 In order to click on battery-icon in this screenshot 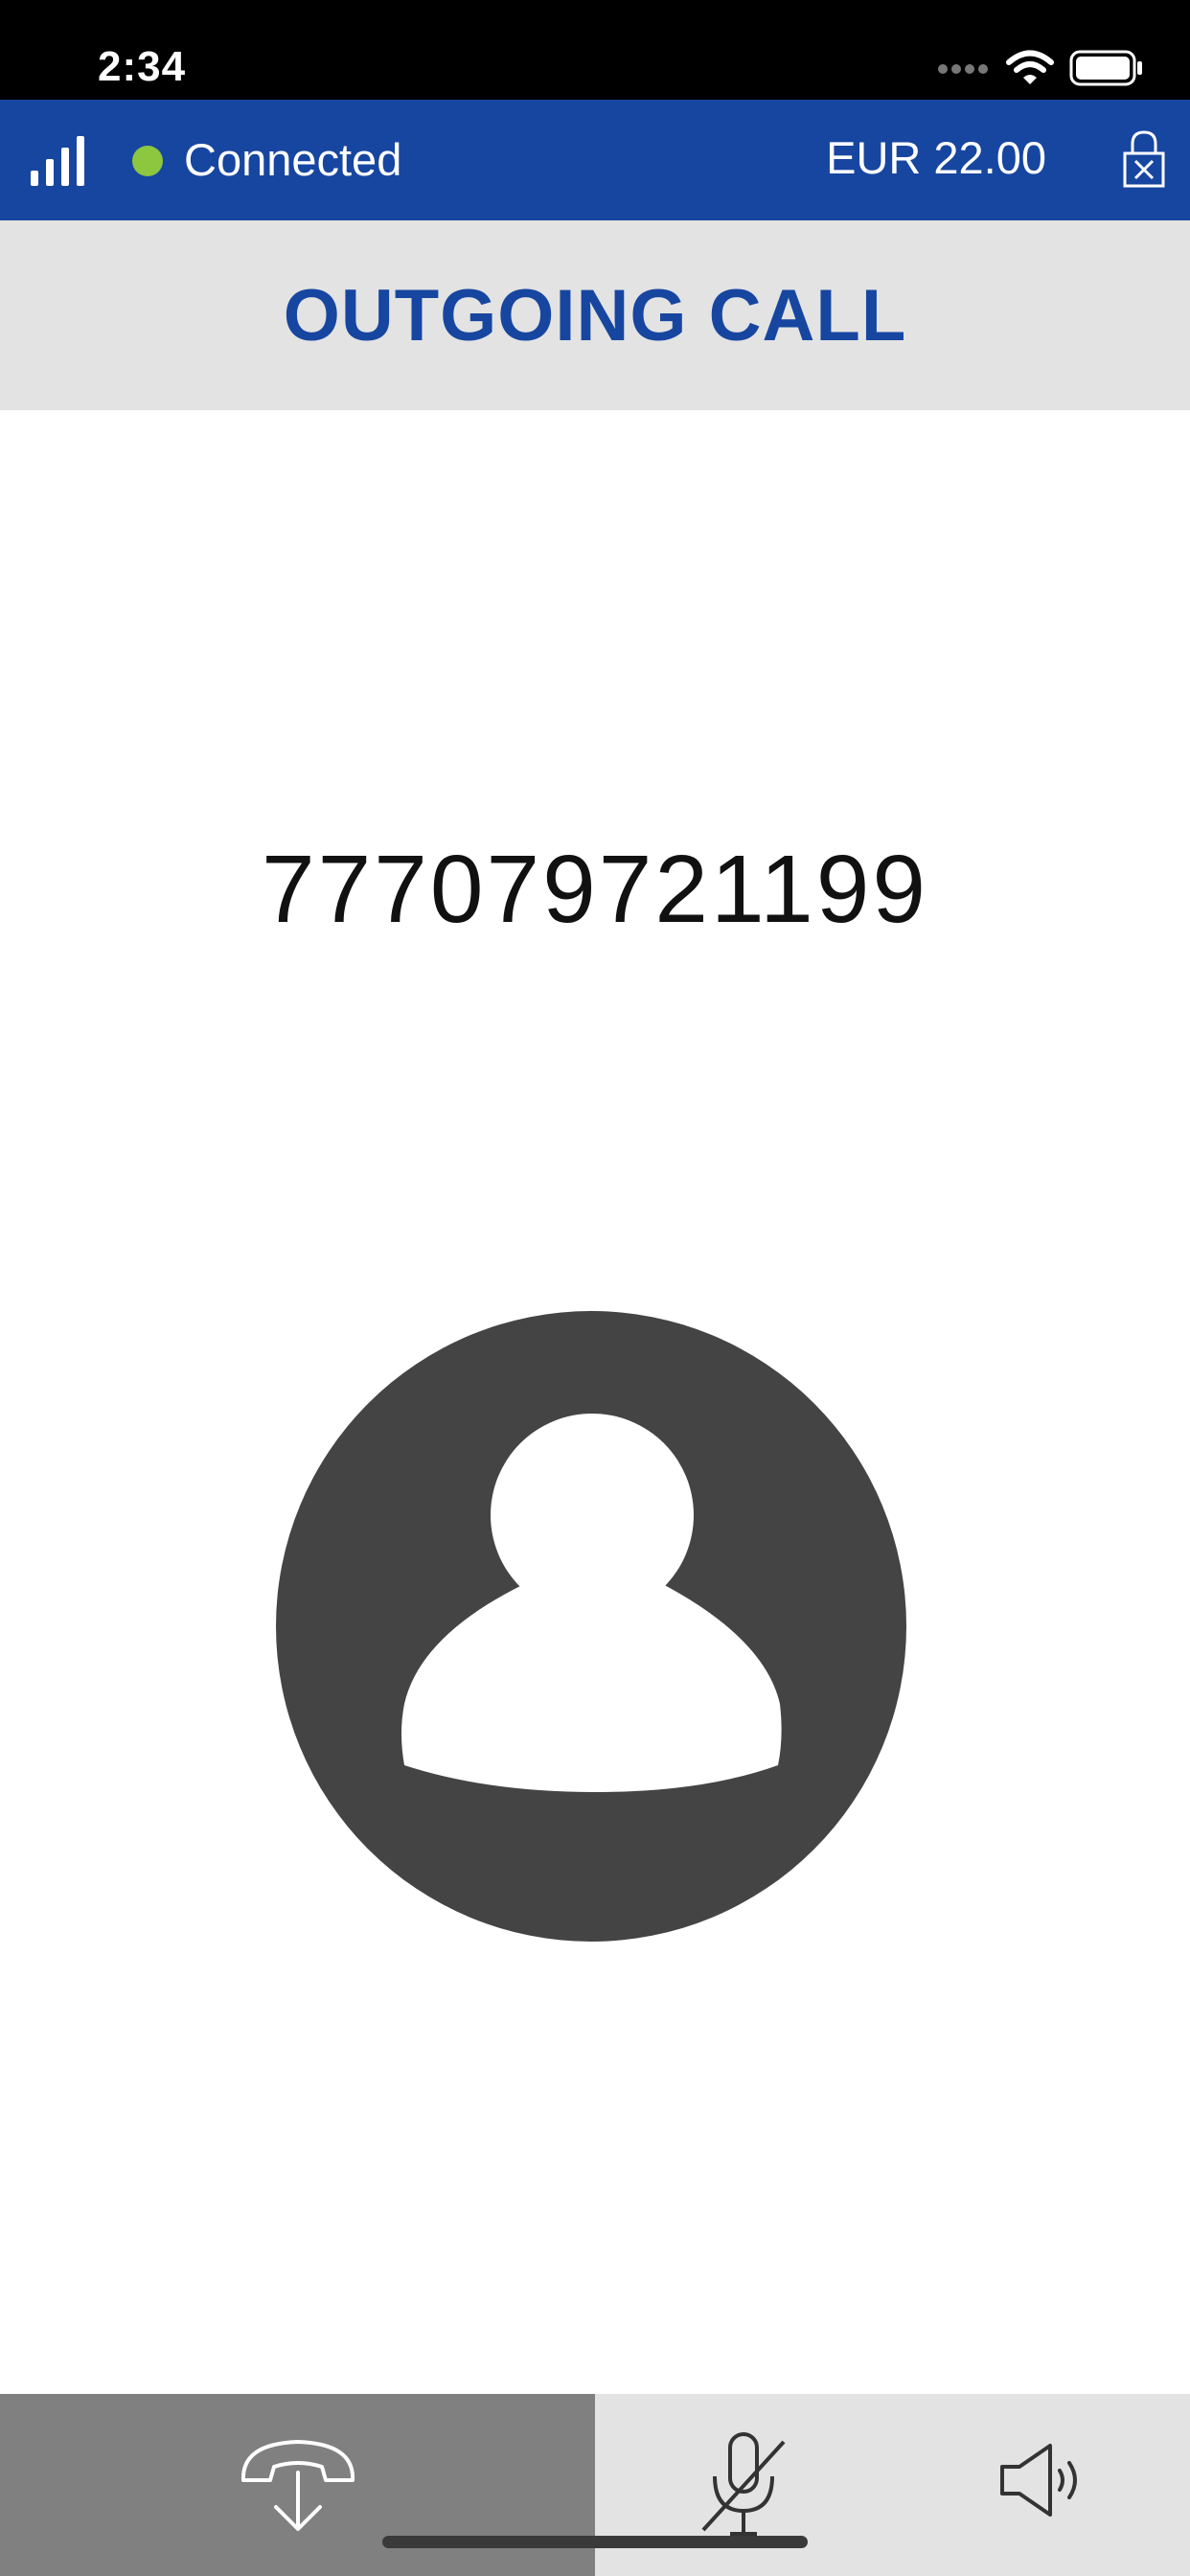, I will do `click(1106, 70)`.